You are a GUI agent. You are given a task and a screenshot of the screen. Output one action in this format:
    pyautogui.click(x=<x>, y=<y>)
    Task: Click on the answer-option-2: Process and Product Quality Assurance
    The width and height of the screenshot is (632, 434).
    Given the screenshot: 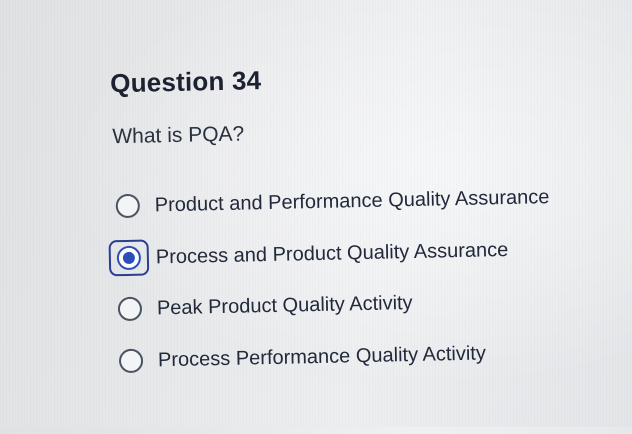 What is the action you would take?
    pyautogui.click(x=308, y=254)
    